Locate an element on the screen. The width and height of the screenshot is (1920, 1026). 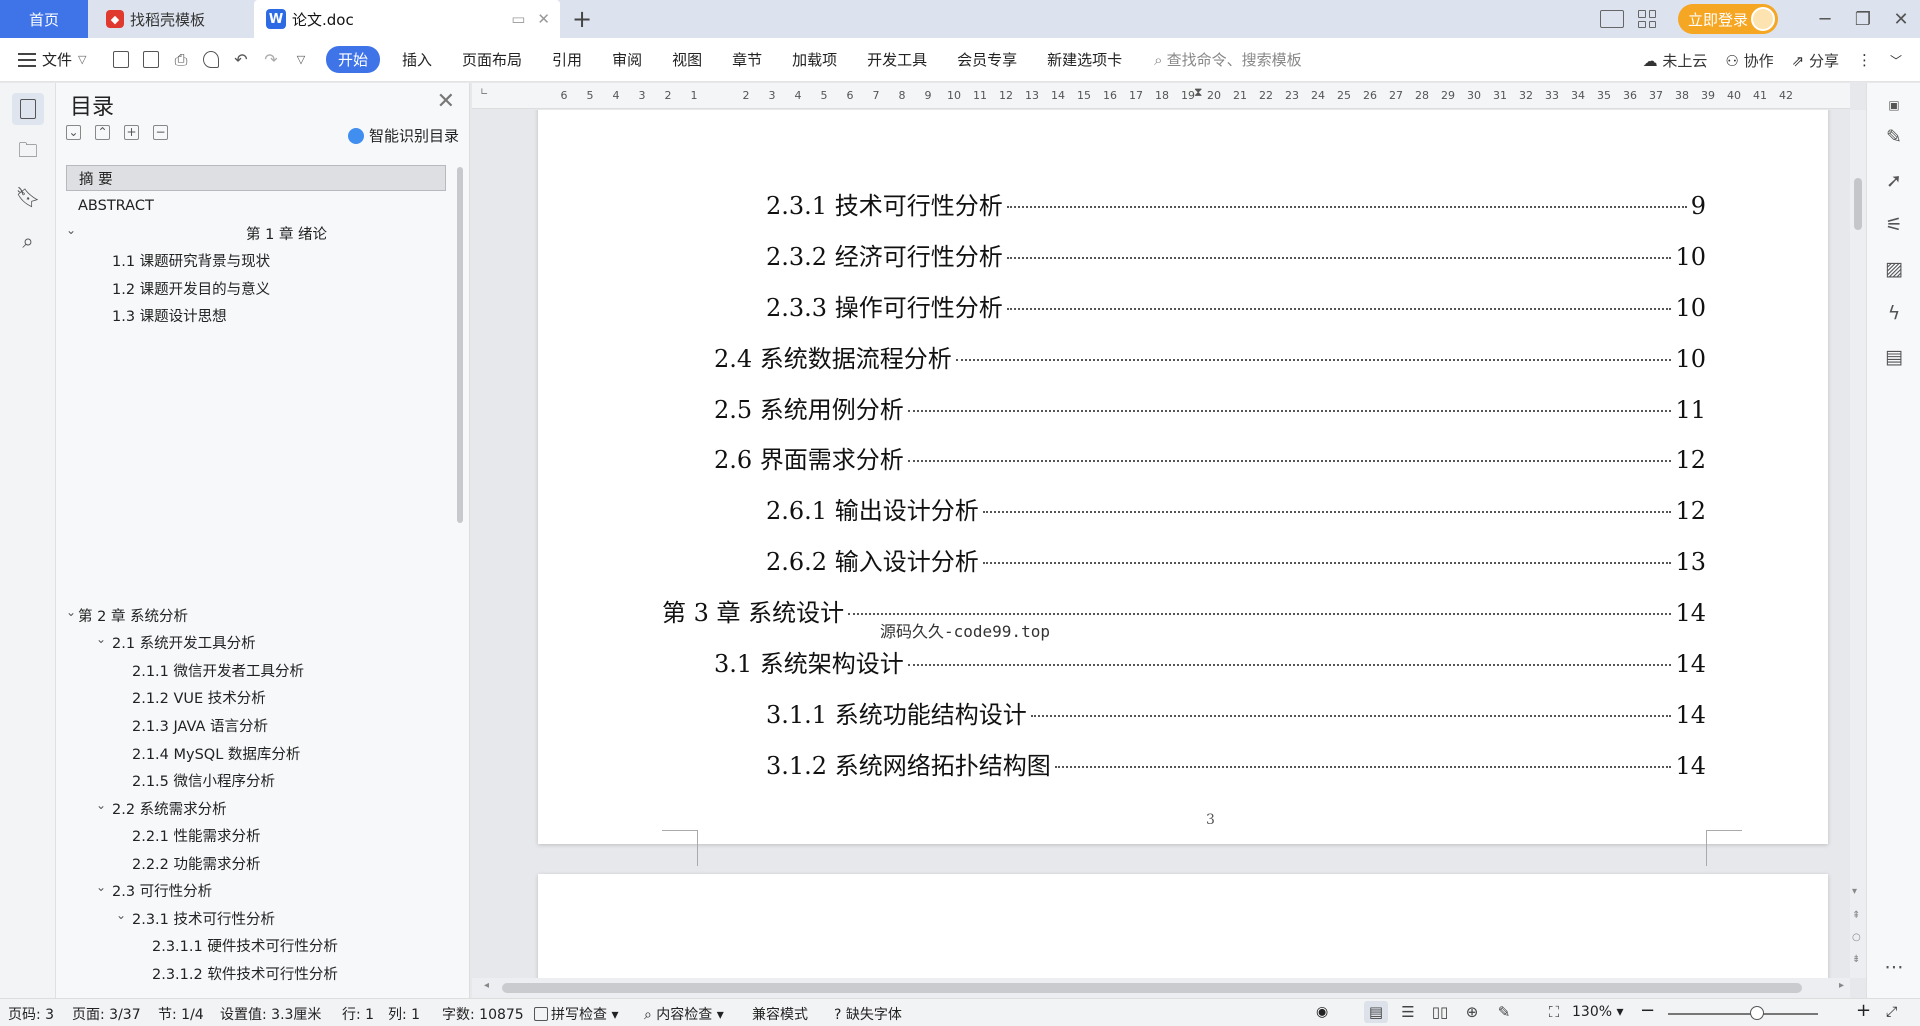
doc-toc-entry: 第 3 章 系统设计 14 is located at coordinates (1184, 610).